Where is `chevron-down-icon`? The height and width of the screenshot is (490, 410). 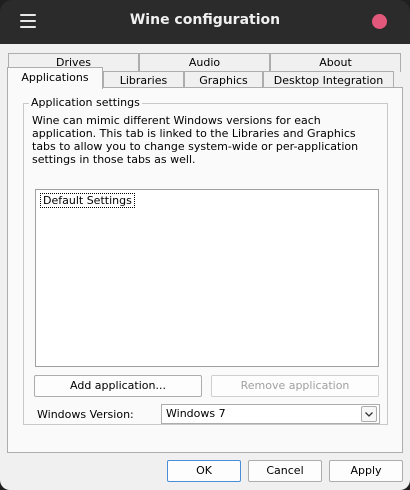
chevron-down-icon is located at coordinates (369, 414).